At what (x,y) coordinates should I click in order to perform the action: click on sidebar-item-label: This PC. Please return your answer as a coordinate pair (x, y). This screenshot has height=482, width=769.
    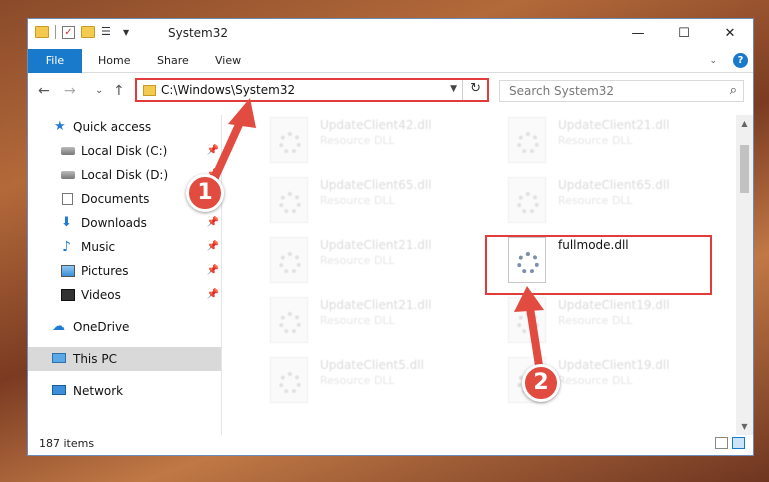
    Looking at the image, I should click on (95, 359).